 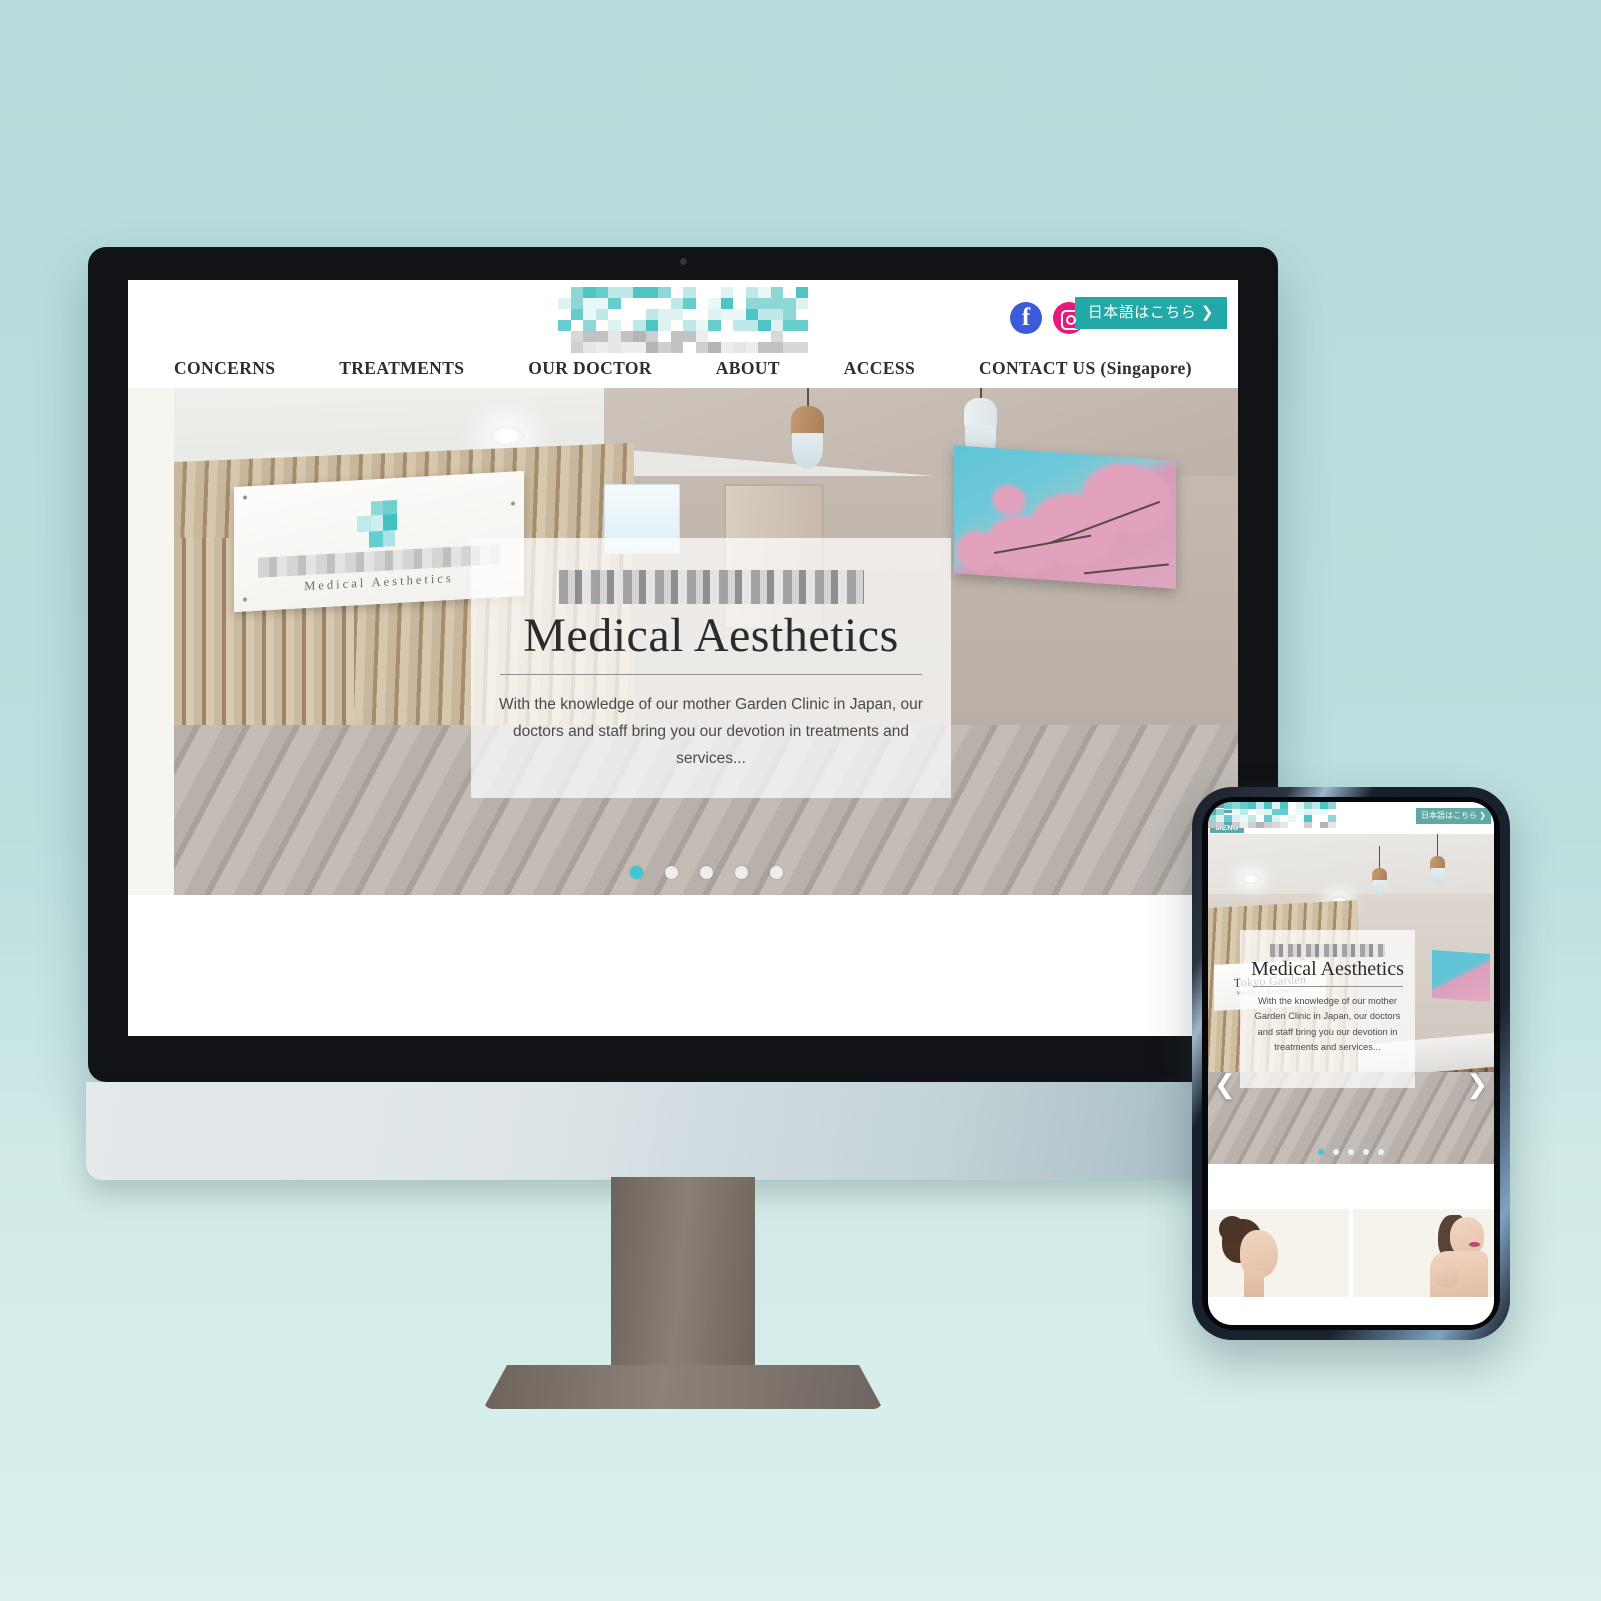 I want to click on facebook-icon, so click(x=1026, y=318).